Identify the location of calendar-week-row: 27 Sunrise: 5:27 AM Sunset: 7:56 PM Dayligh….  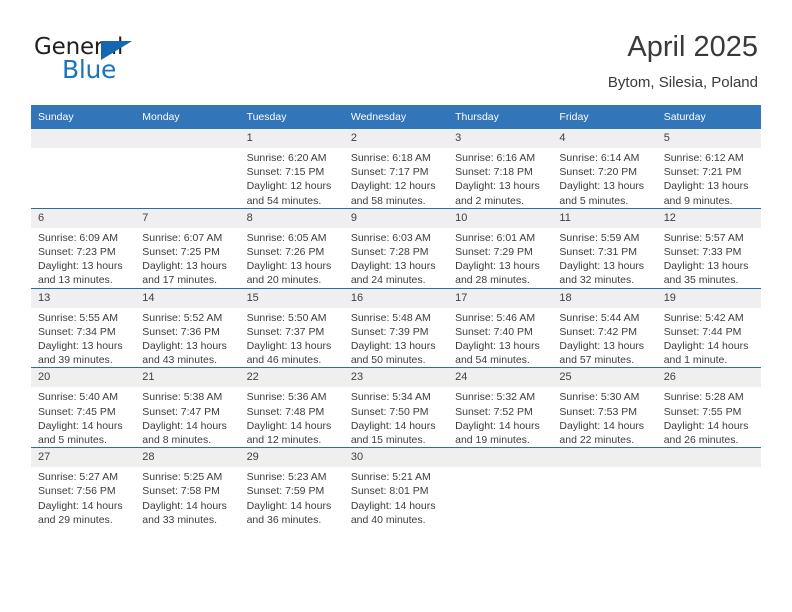
(396, 487).